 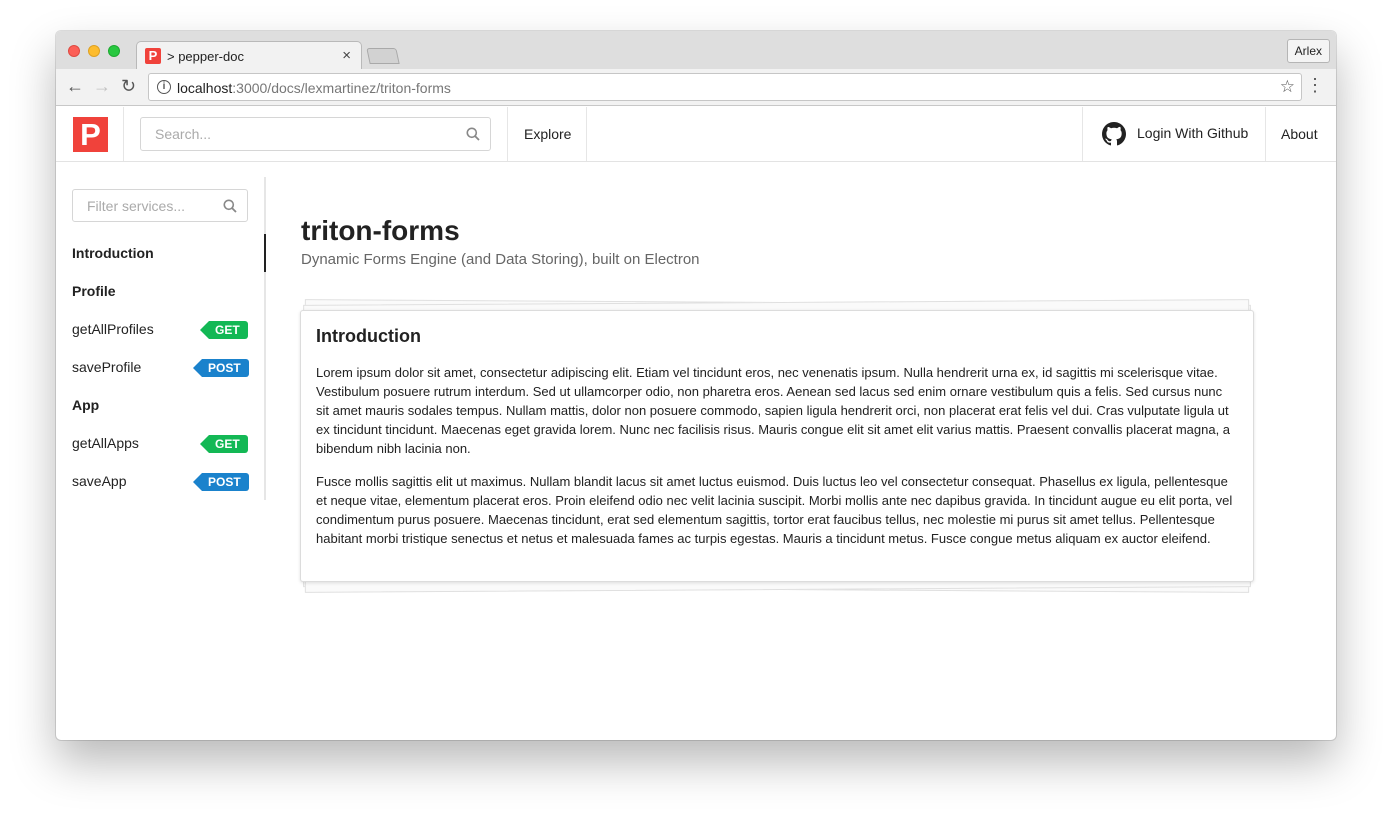 What do you see at coordinates (153, 56) in the screenshot?
I see `favicon-icon: P` at bounding box center [153, 56].